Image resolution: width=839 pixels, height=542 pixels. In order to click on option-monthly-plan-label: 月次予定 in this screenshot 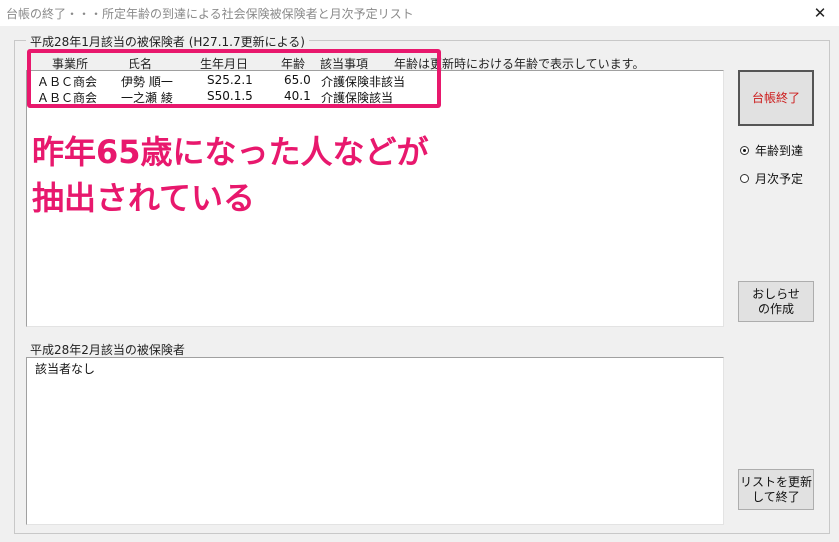, I will do `click(779, 178)`.